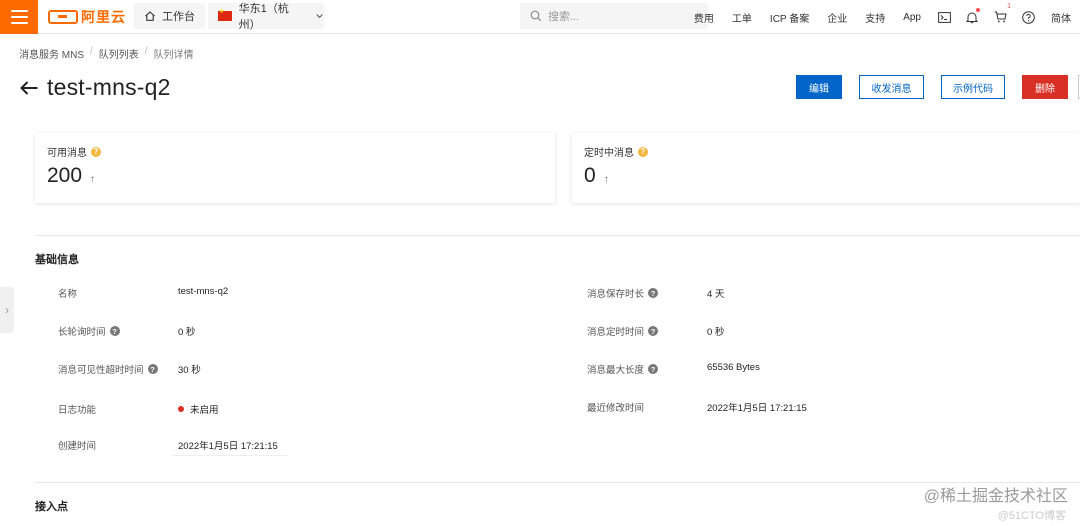 Image resolution: width=1080 pixels, height=526 pixels. Describe the element at coordinates (189, 370) in the screenshot. I see `info-value-visibility-timeout: 30 秒` at that location.